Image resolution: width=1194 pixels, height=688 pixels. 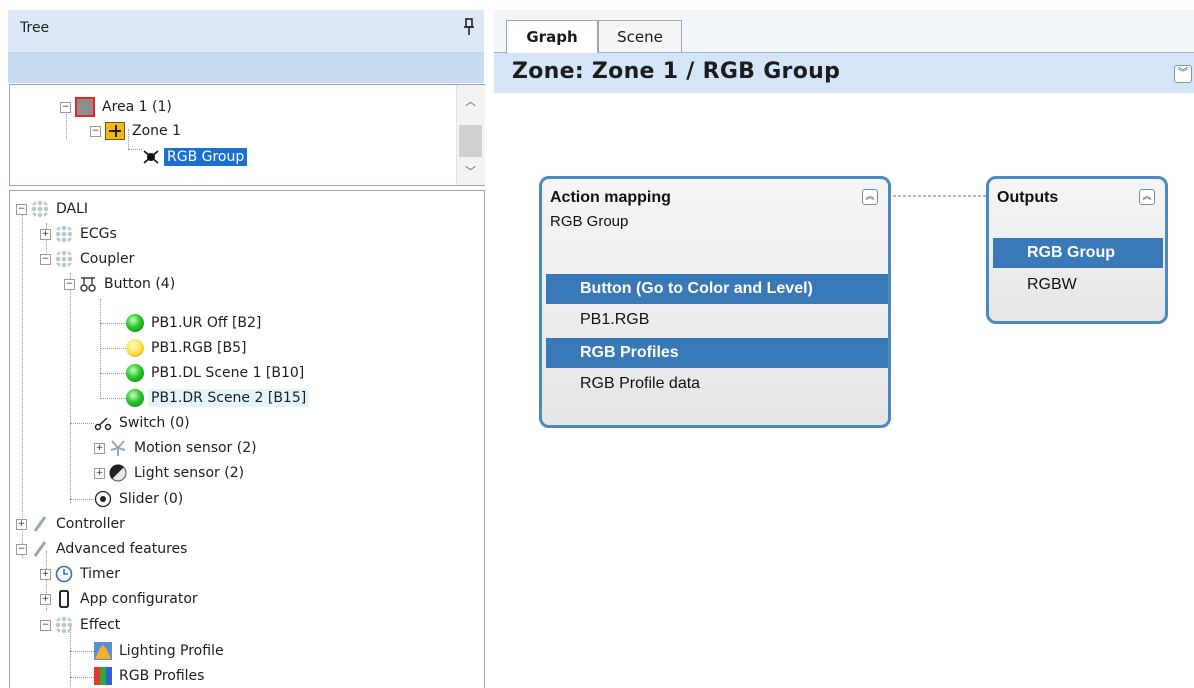 I want to click on tree-item-label: PB1.UR Off [B2], so click(x=206, y=323).